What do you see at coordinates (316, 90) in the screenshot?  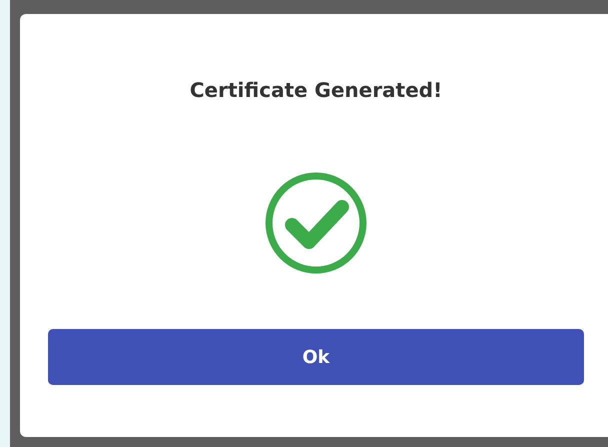 I see `dialog-title: Certificate Generated!` at bounding box center [316, 90].